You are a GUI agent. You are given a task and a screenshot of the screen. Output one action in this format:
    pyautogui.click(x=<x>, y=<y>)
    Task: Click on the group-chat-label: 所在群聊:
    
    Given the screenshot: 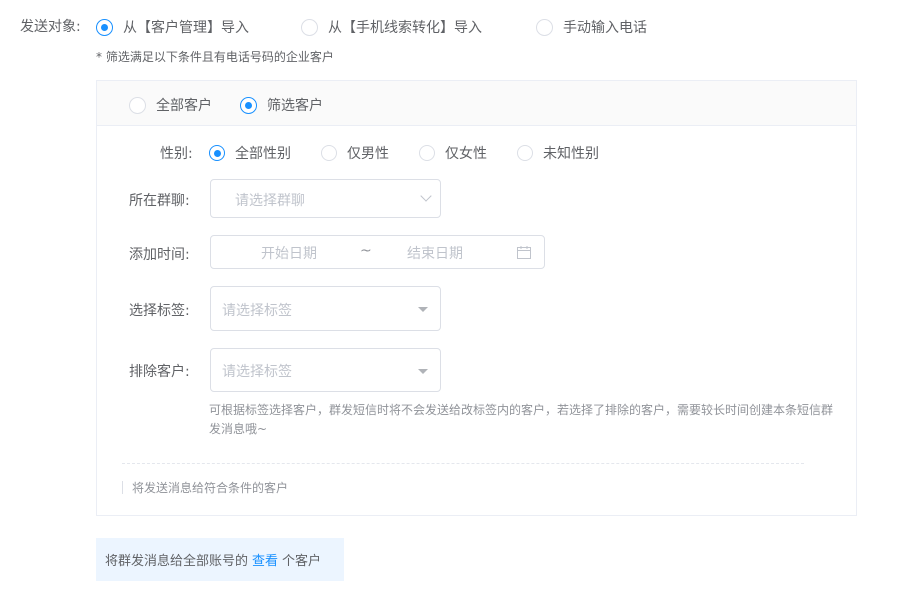 What is the action you would take?
    pyautogui.click(x=159, y=201)
    